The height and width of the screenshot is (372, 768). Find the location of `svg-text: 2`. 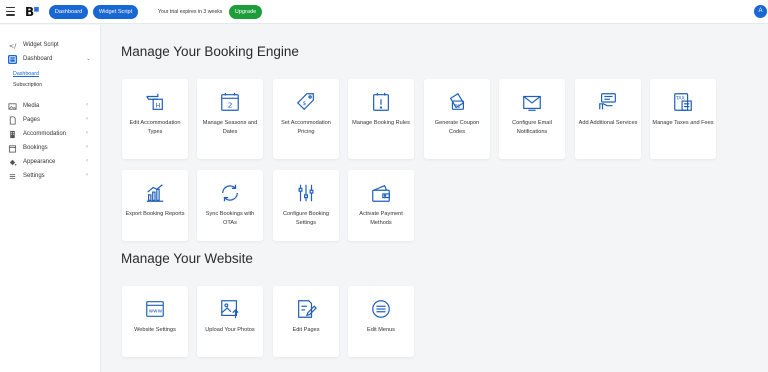

svg-text: 2 is located at coordinates (230, 105).